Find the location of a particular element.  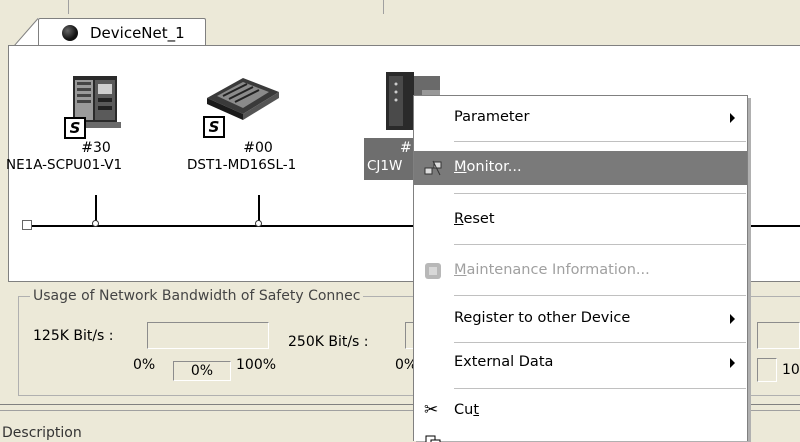

maintenance-icon is located at coordinates (433, 271).